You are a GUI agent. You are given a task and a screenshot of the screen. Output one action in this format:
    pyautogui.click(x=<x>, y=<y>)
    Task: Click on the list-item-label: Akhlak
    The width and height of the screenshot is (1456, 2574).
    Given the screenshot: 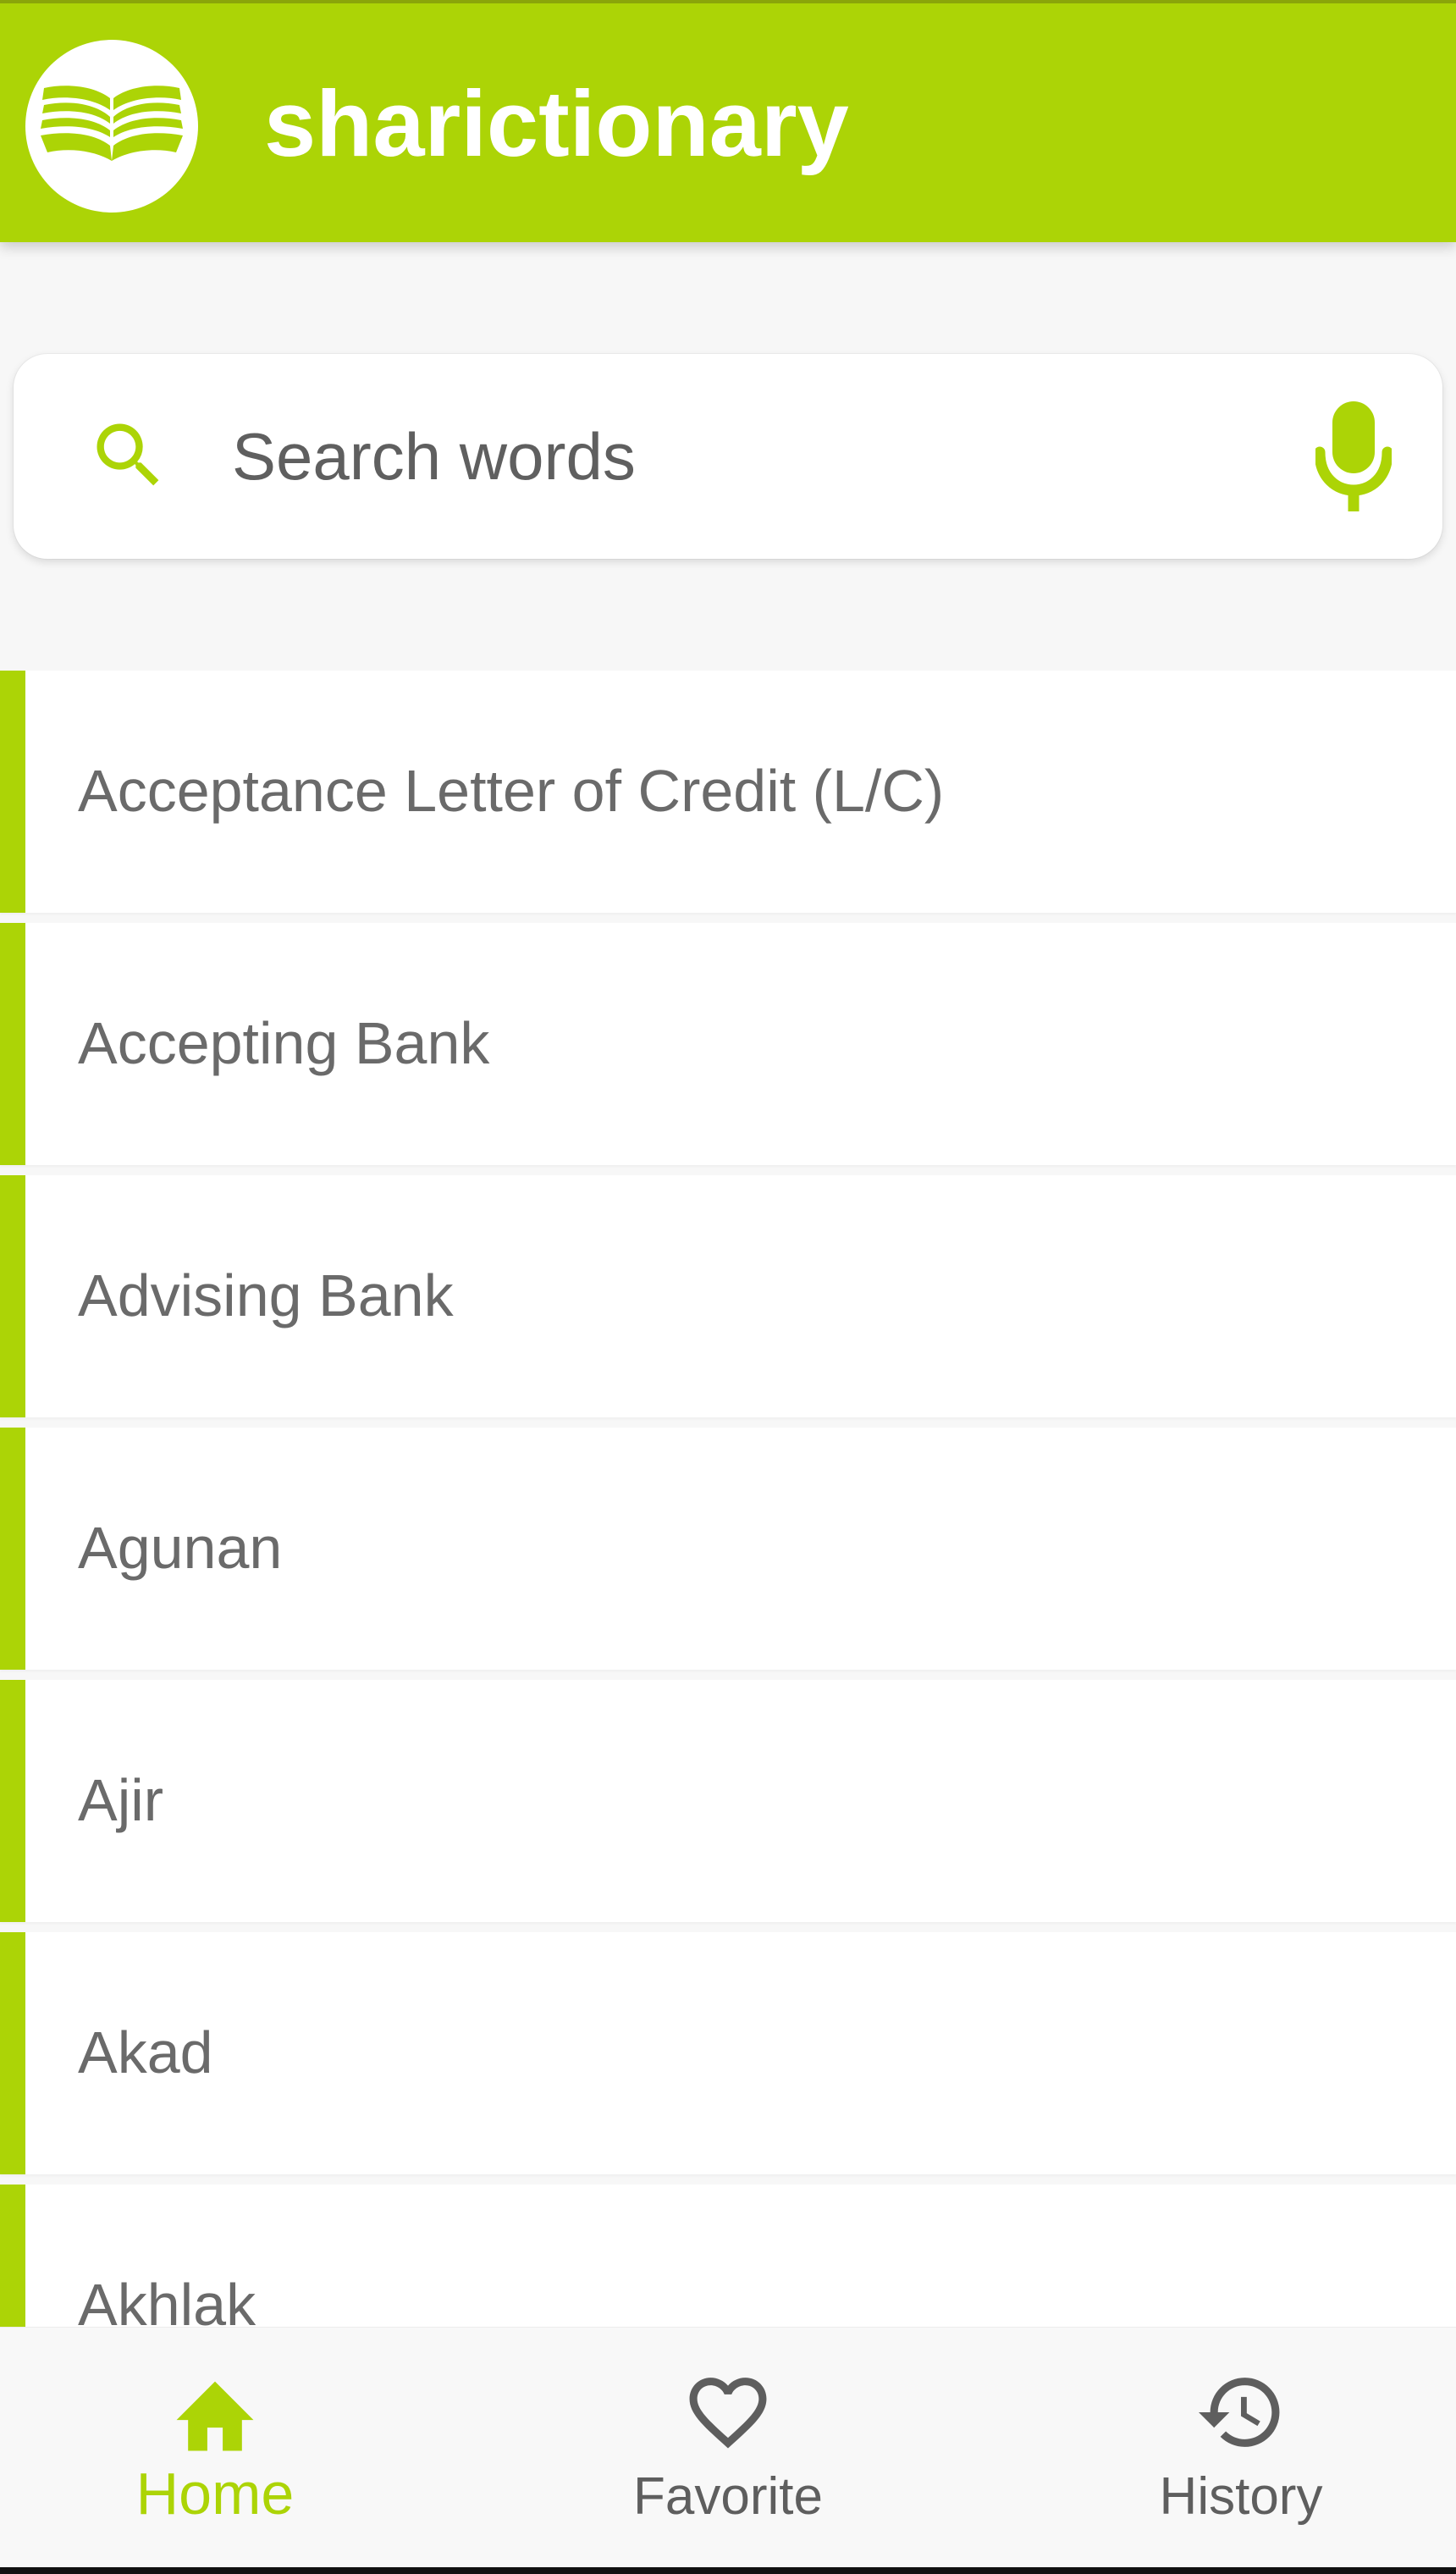 What is the action you would take?
    pyautogui.click(x=167, y=2300)
    